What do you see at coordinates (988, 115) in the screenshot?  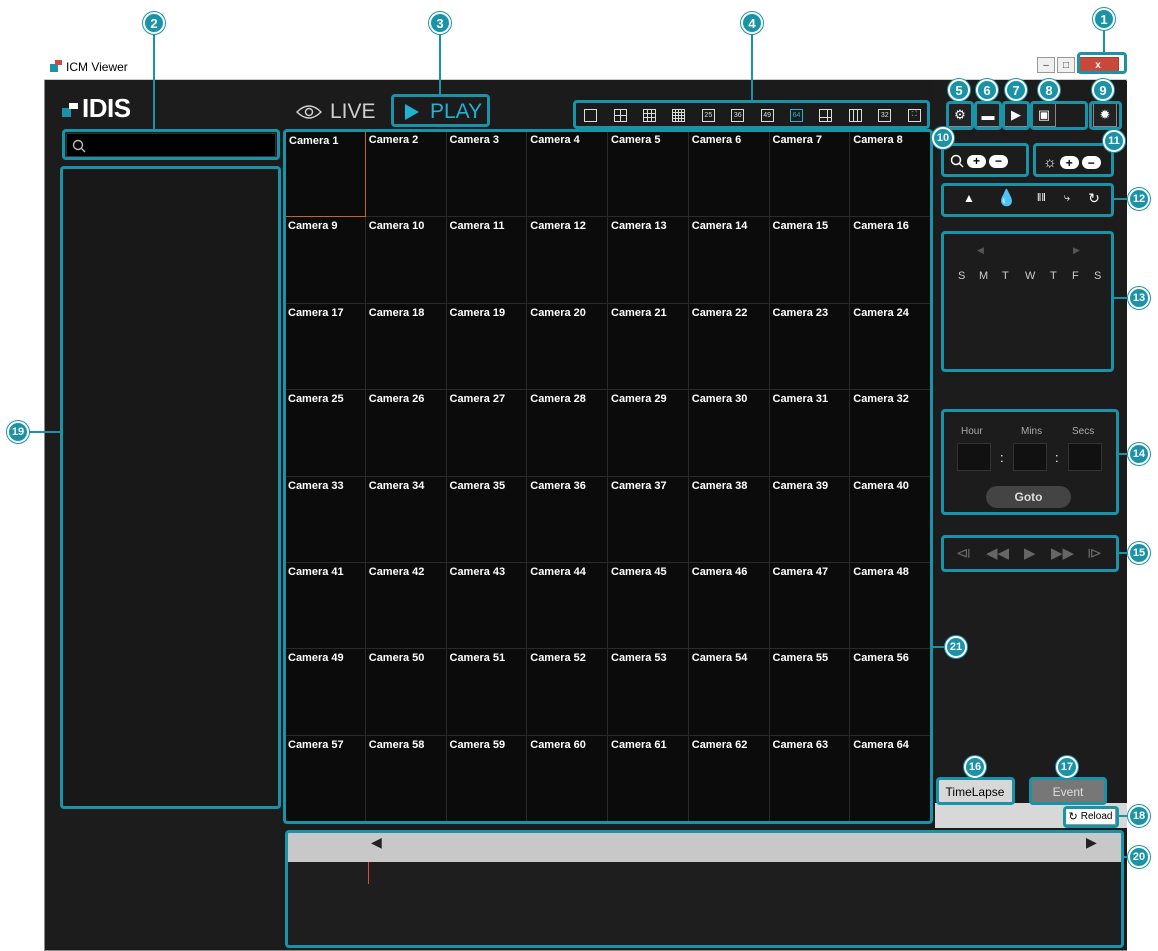 I see `highlight-tool6` at bounding box center [988, 115].